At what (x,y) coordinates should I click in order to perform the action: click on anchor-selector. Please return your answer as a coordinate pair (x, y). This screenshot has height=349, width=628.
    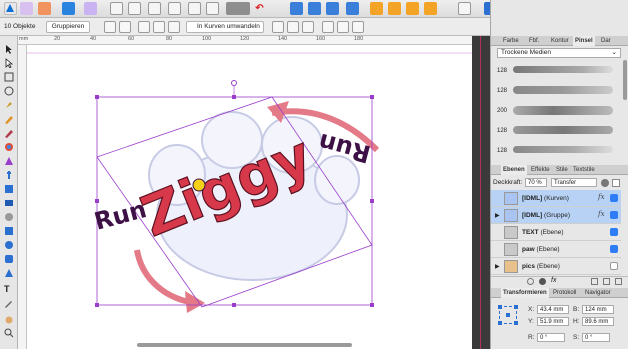
    Looking at the image, I should click on (508, 315).